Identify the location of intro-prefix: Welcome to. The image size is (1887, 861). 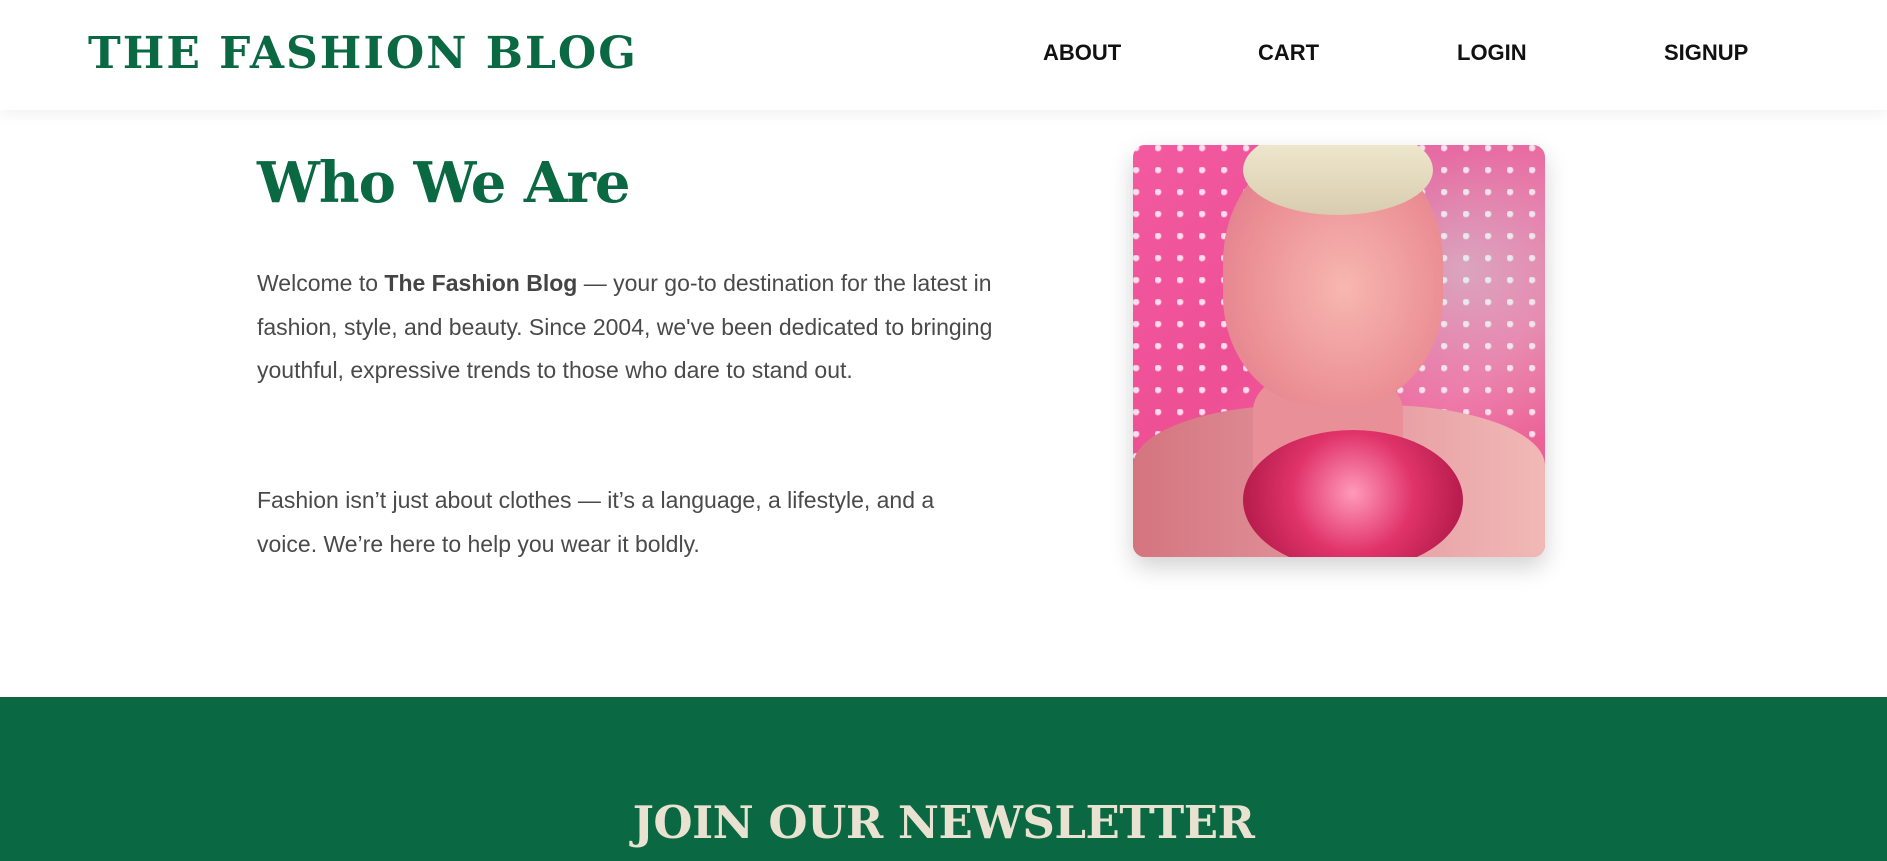
(321, 283).